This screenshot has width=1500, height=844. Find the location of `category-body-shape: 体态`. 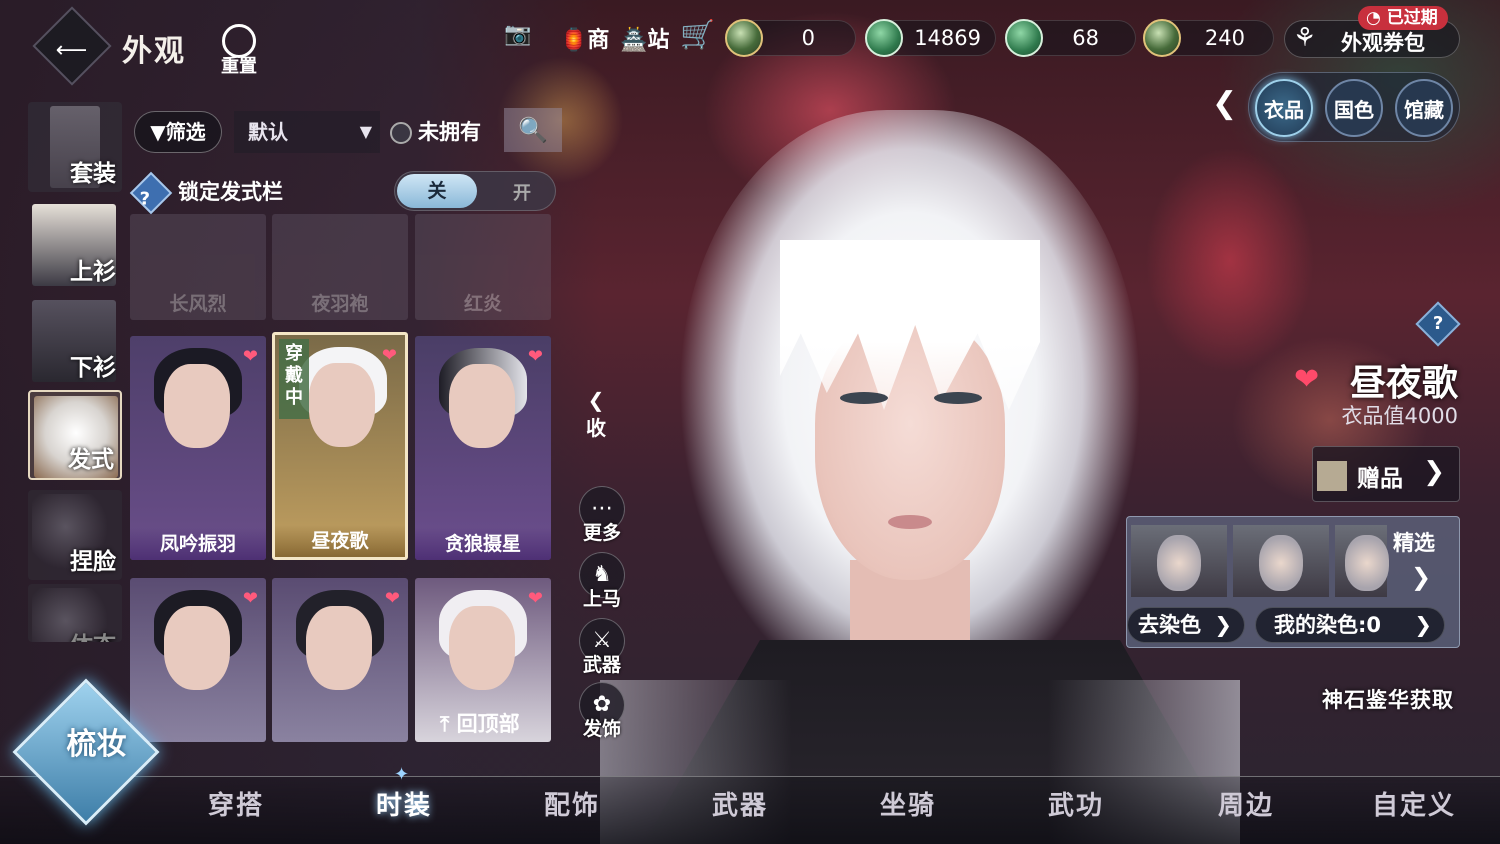

category-body-shape: 体态 is located at coordinates (75, 613).